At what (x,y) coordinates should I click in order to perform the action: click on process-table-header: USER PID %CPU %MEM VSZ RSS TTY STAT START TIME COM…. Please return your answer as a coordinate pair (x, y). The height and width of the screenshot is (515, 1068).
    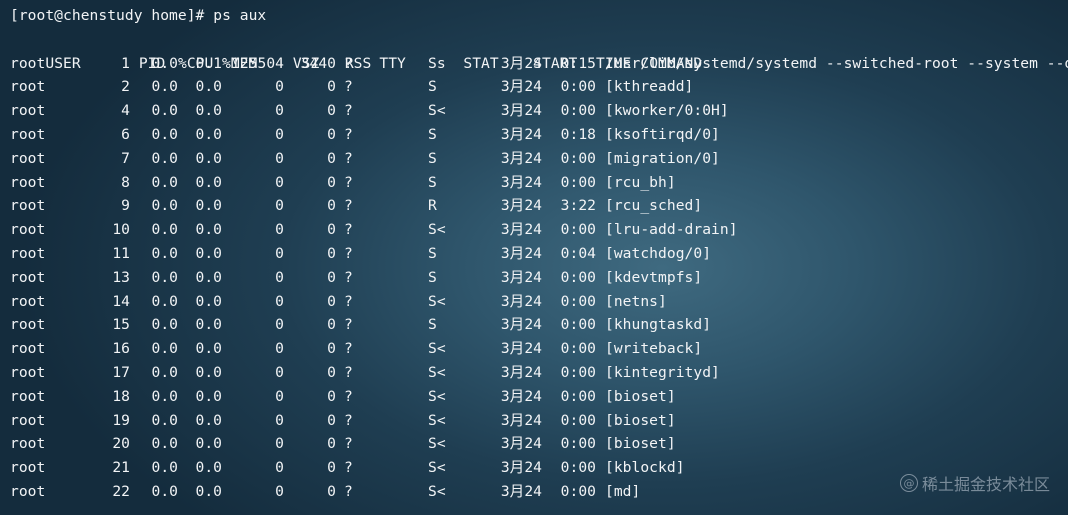
    Looking at the image, I should click on (535, 50).